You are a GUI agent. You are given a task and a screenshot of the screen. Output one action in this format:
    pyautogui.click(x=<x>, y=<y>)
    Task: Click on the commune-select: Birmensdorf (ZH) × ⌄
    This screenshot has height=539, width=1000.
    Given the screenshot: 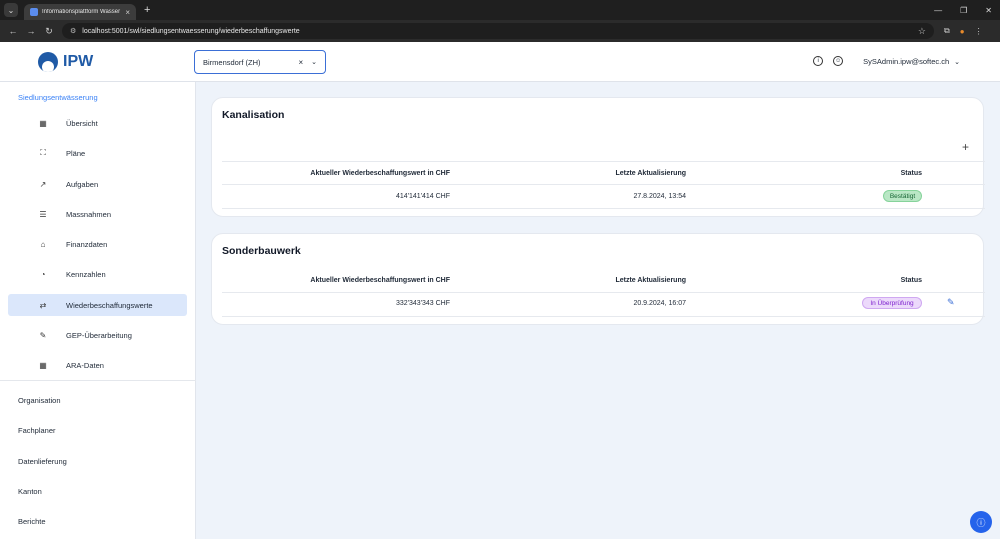 What is the action you would take?
    pyautogui.click(x=260, y=62)
    